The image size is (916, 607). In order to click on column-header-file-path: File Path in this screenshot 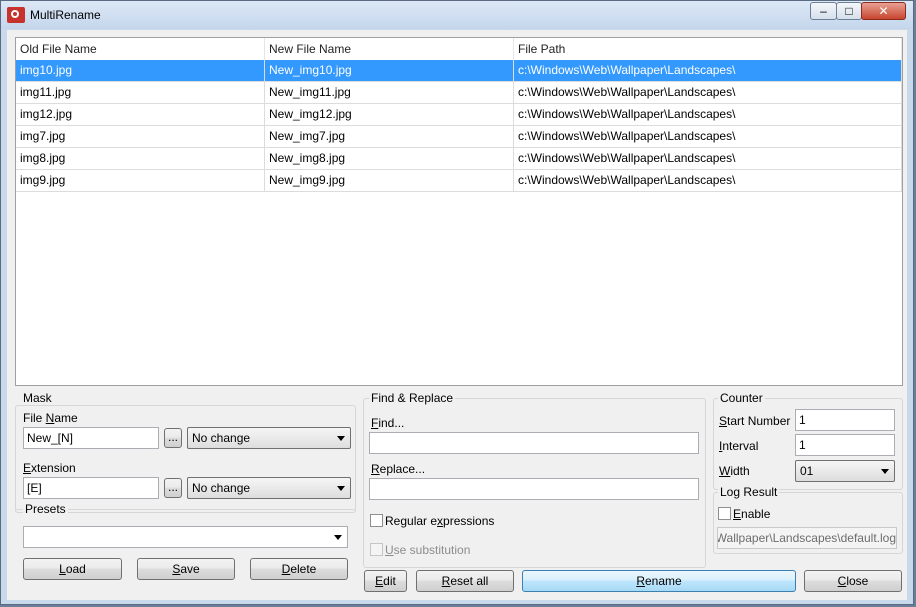, I will do `click(708, 49)`.